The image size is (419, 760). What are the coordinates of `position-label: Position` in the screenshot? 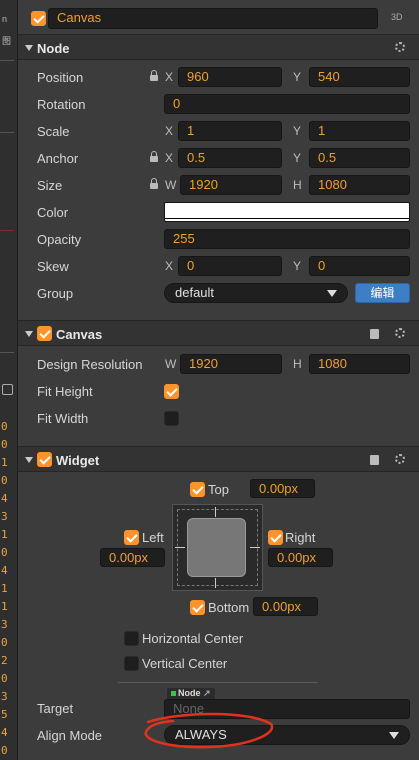 It's located at (60, 77).